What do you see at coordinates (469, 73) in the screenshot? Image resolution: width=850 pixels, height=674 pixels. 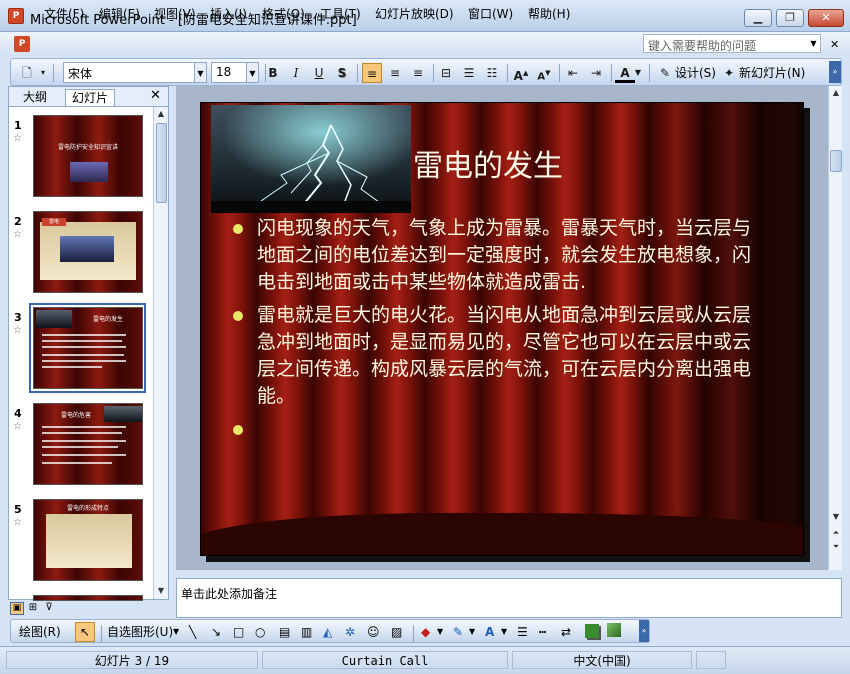 I see `numbering-icon: ☰` at bounding box center [469, 73].